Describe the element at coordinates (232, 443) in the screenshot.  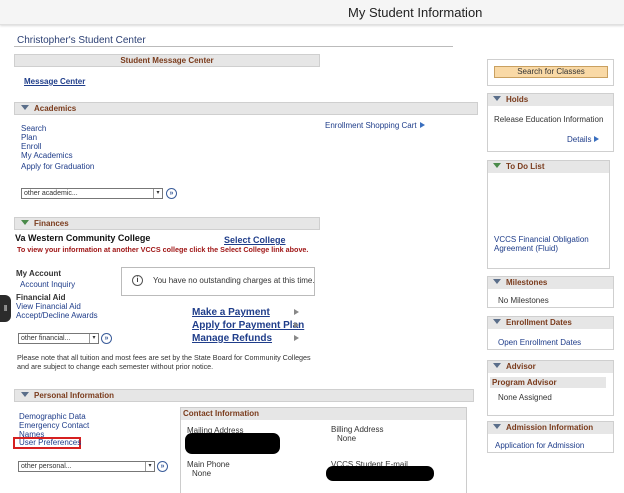
I see `redacted-mailing-address` at that location.